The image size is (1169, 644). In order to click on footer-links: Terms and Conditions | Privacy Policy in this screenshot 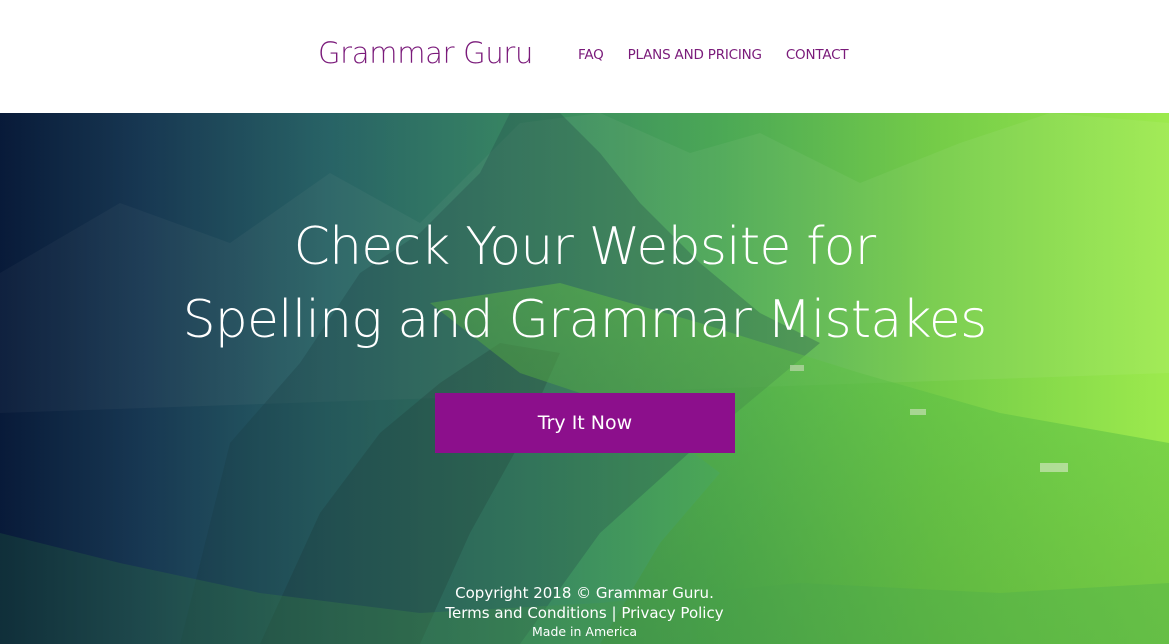, I will do `click(584, 613)`.